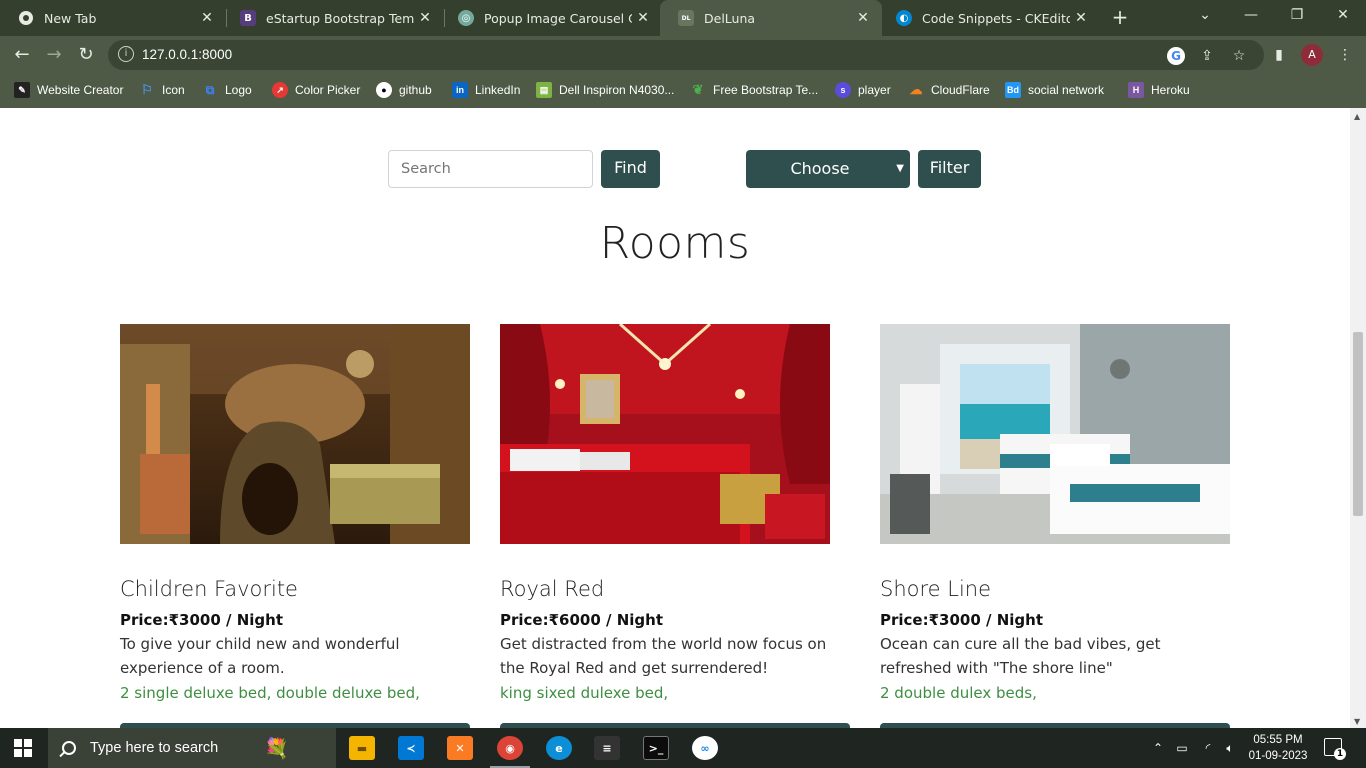 The image size is (1366, 768). I want to click on cmd-icon: >_, so click(656, 748).